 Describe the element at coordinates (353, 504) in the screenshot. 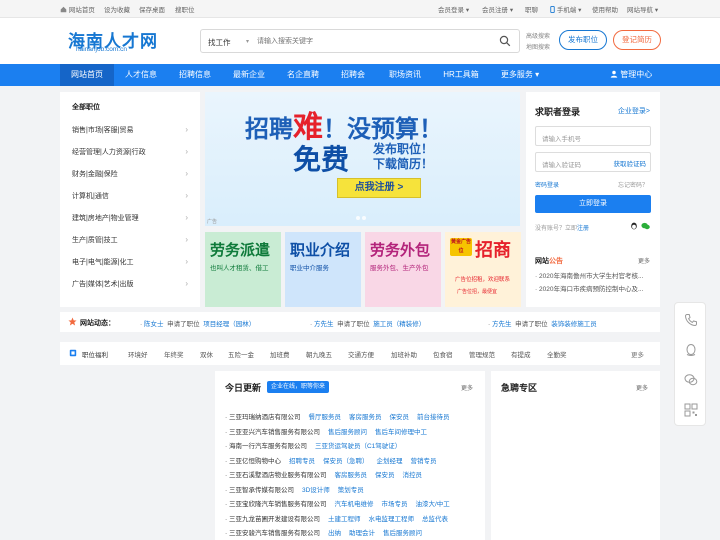

I see `job-link: 汽车机电维修` at that location.